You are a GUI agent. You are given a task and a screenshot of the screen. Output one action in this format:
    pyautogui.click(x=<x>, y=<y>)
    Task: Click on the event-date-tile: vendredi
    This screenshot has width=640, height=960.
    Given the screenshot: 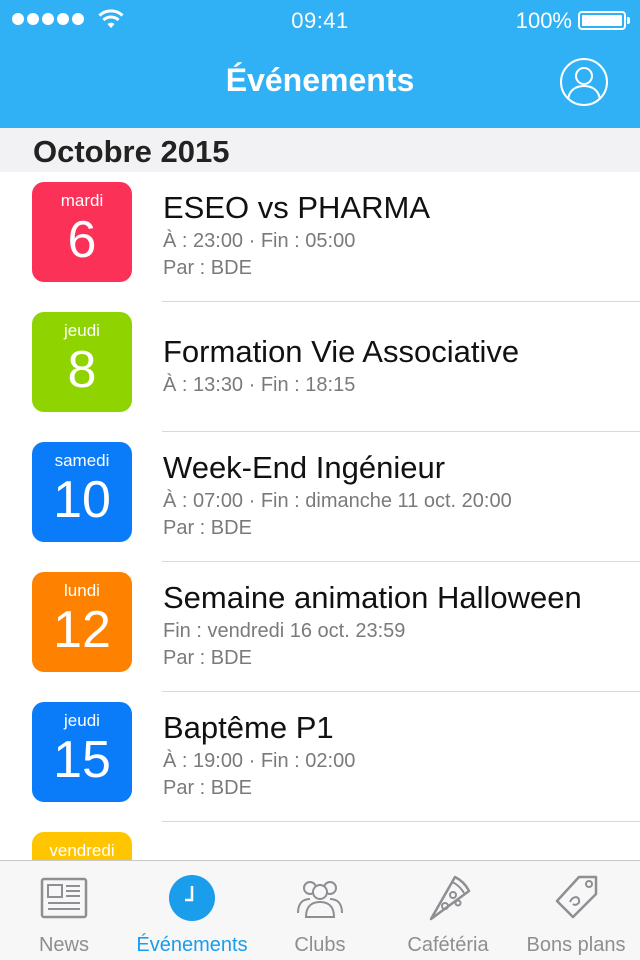 What is the action you would take?
    pyautogui.click(x=82, y=846)
    